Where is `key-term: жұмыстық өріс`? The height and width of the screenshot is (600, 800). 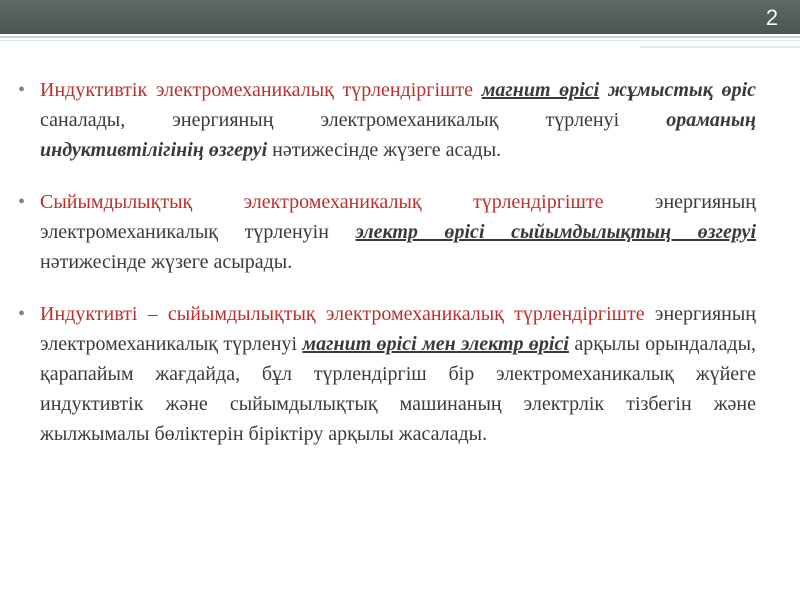 key-term: жұмыстық өріс is located at coordinates (682, 90).